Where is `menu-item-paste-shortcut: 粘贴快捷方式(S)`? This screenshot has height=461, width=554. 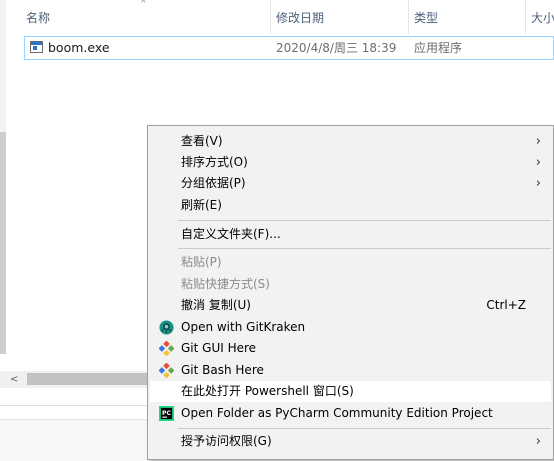
menu-item-paste-shortcut: 粘贴快捷方式(S) is located at coordinates (350, 284).